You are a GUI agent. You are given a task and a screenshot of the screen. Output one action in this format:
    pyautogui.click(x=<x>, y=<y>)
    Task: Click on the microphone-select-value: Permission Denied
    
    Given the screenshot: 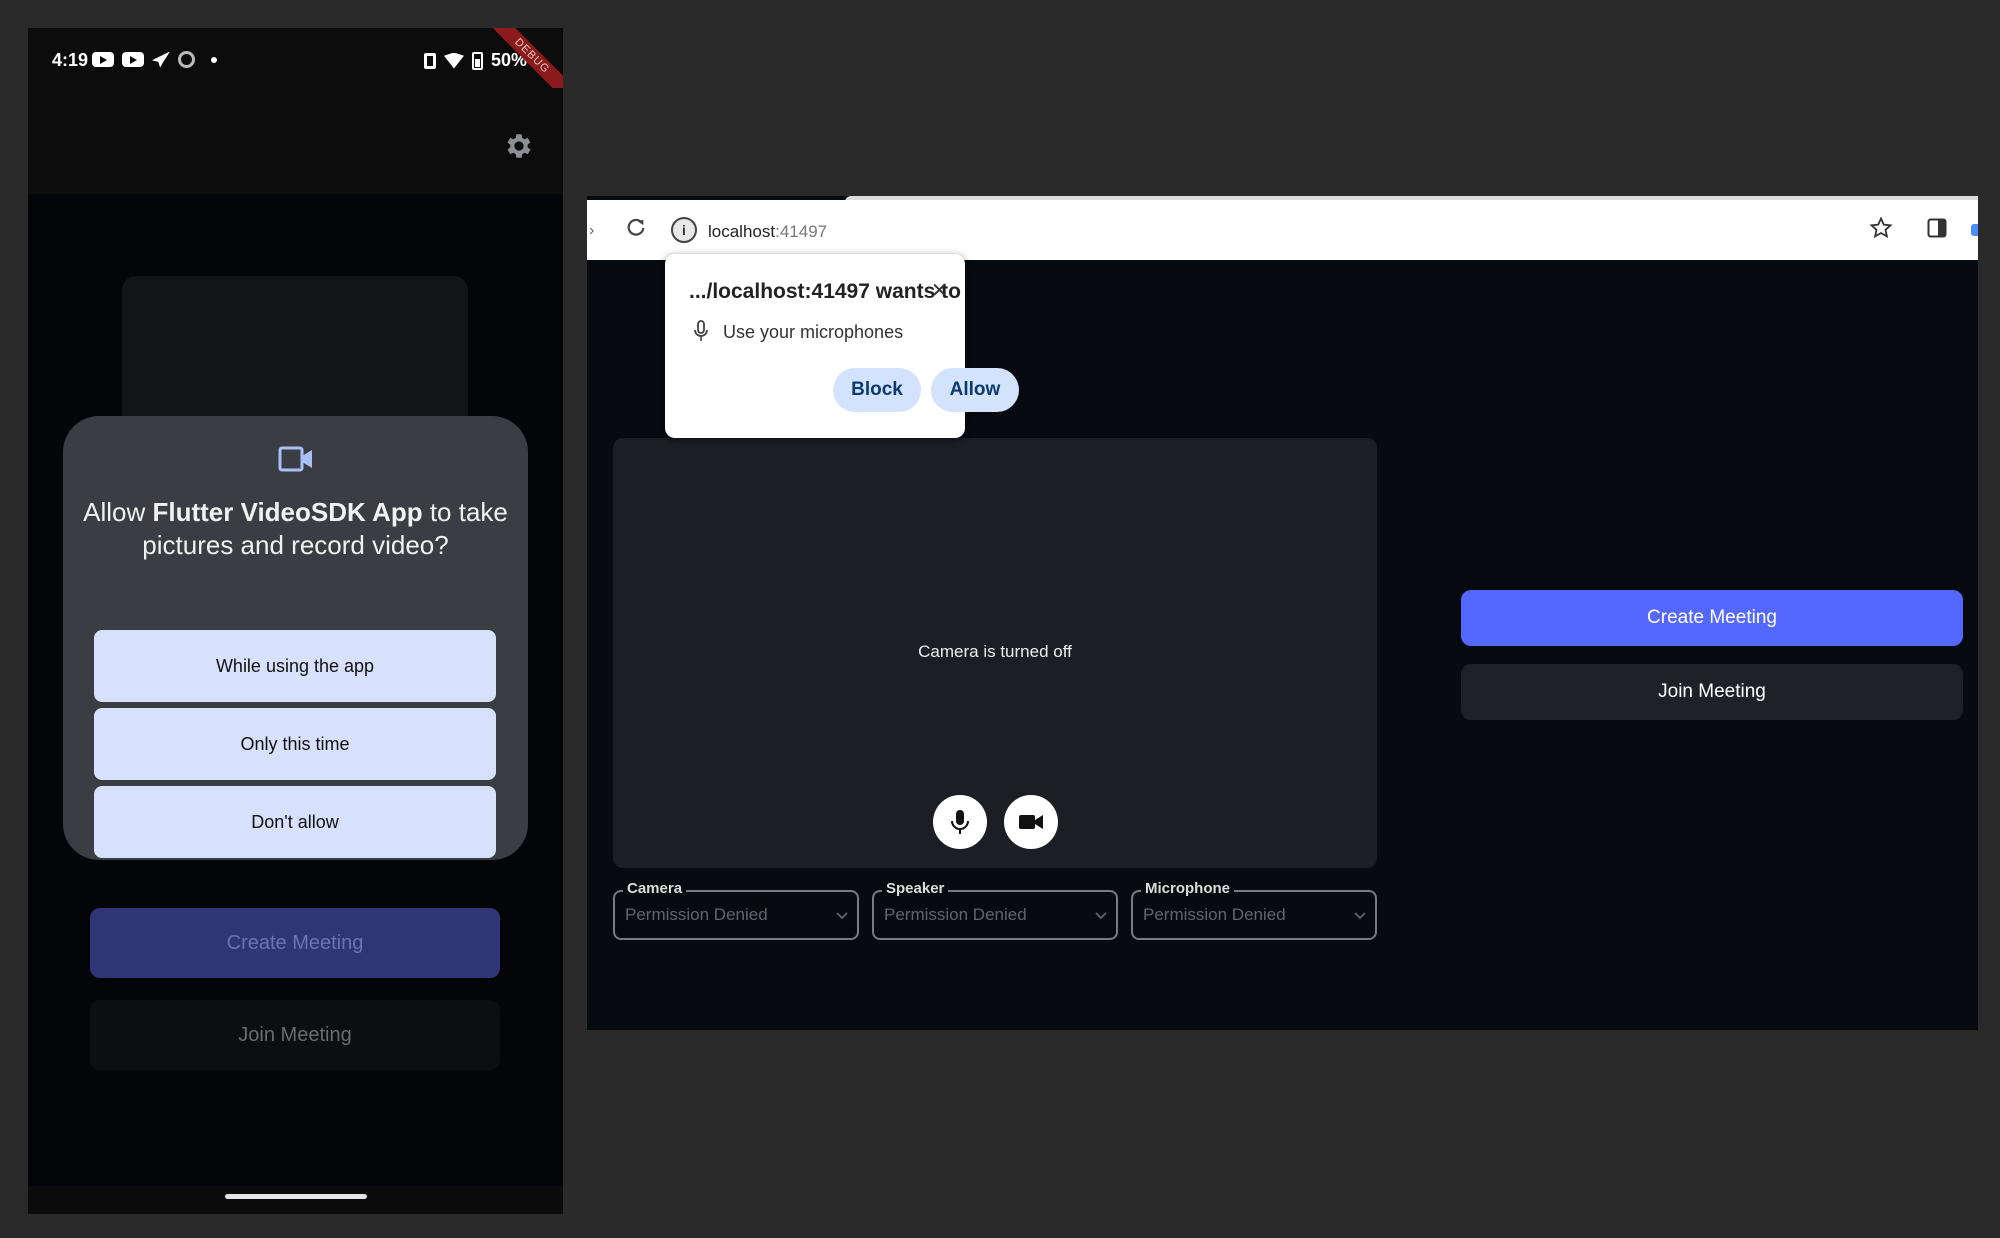 What is the action you would take?
    pyautogui.click(x=1214, y=914)
    